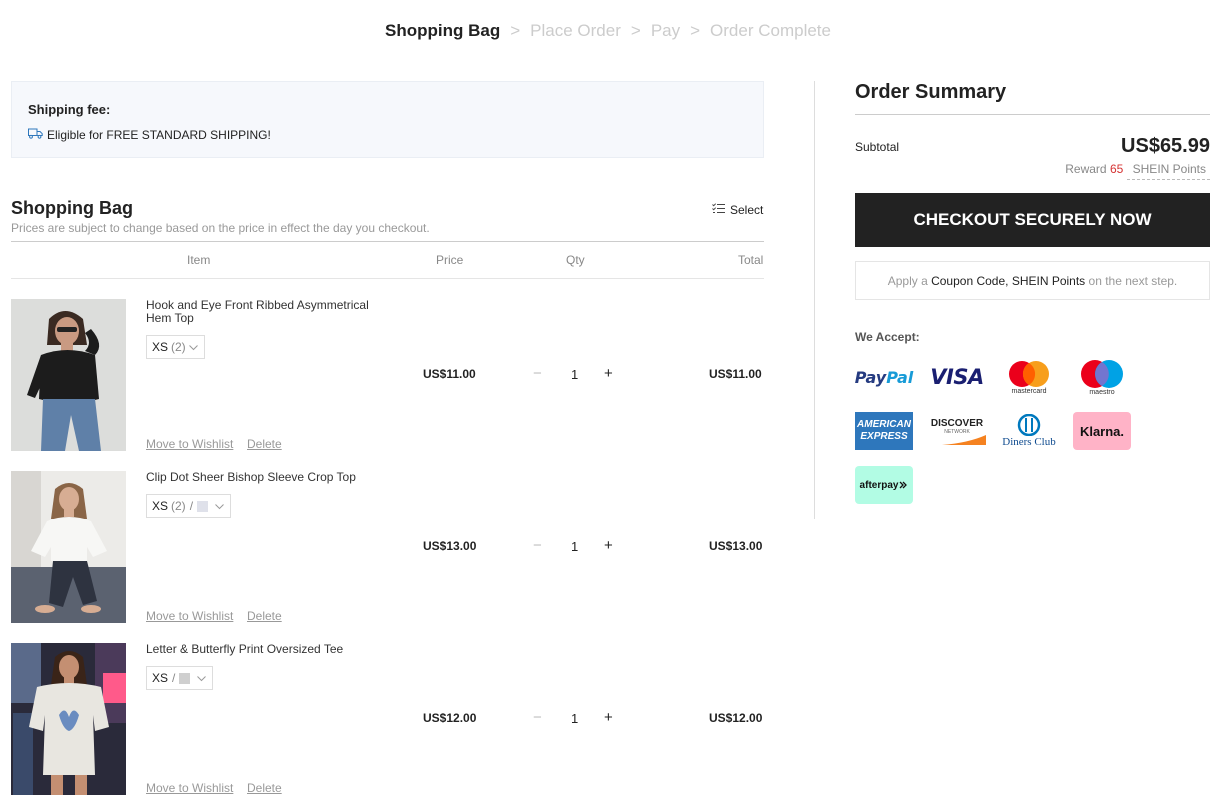 The image size is (1216, 808). Describe the element at coordinates (72, 208) in the screenshot. I see `bag-title: Shopping Bag` at that location.